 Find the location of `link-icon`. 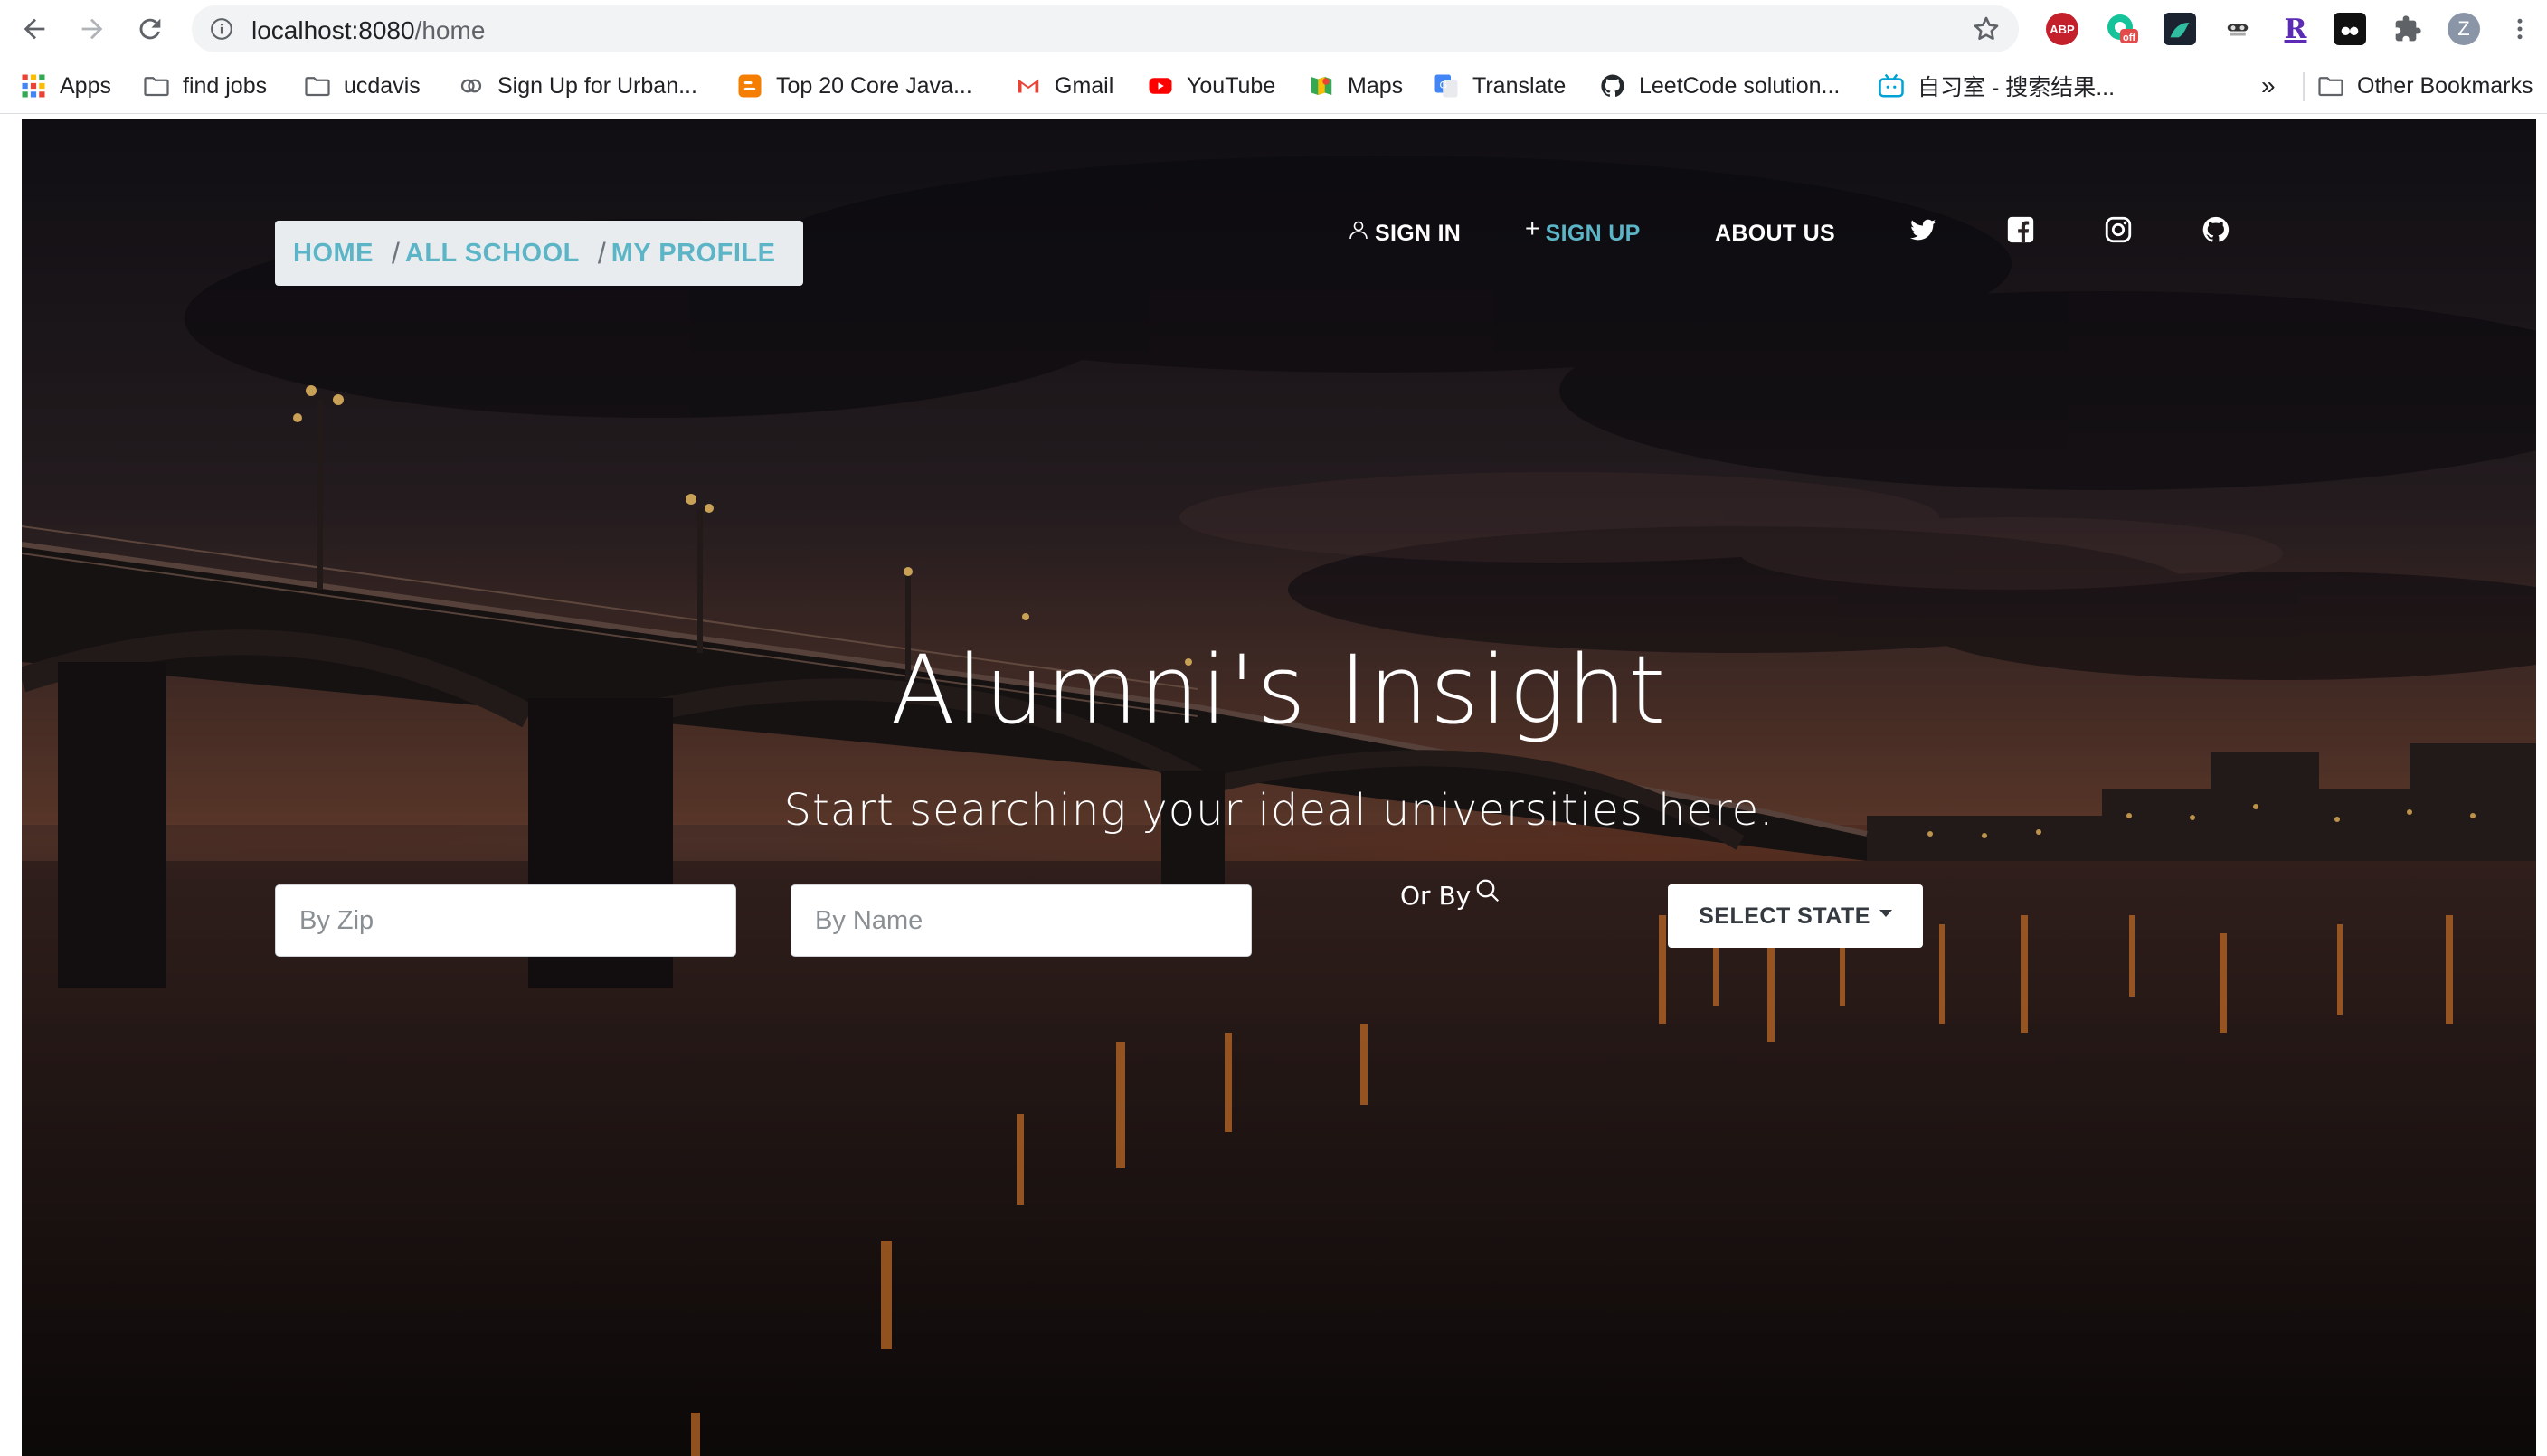

link-icon is located at coordinates (471, 86).